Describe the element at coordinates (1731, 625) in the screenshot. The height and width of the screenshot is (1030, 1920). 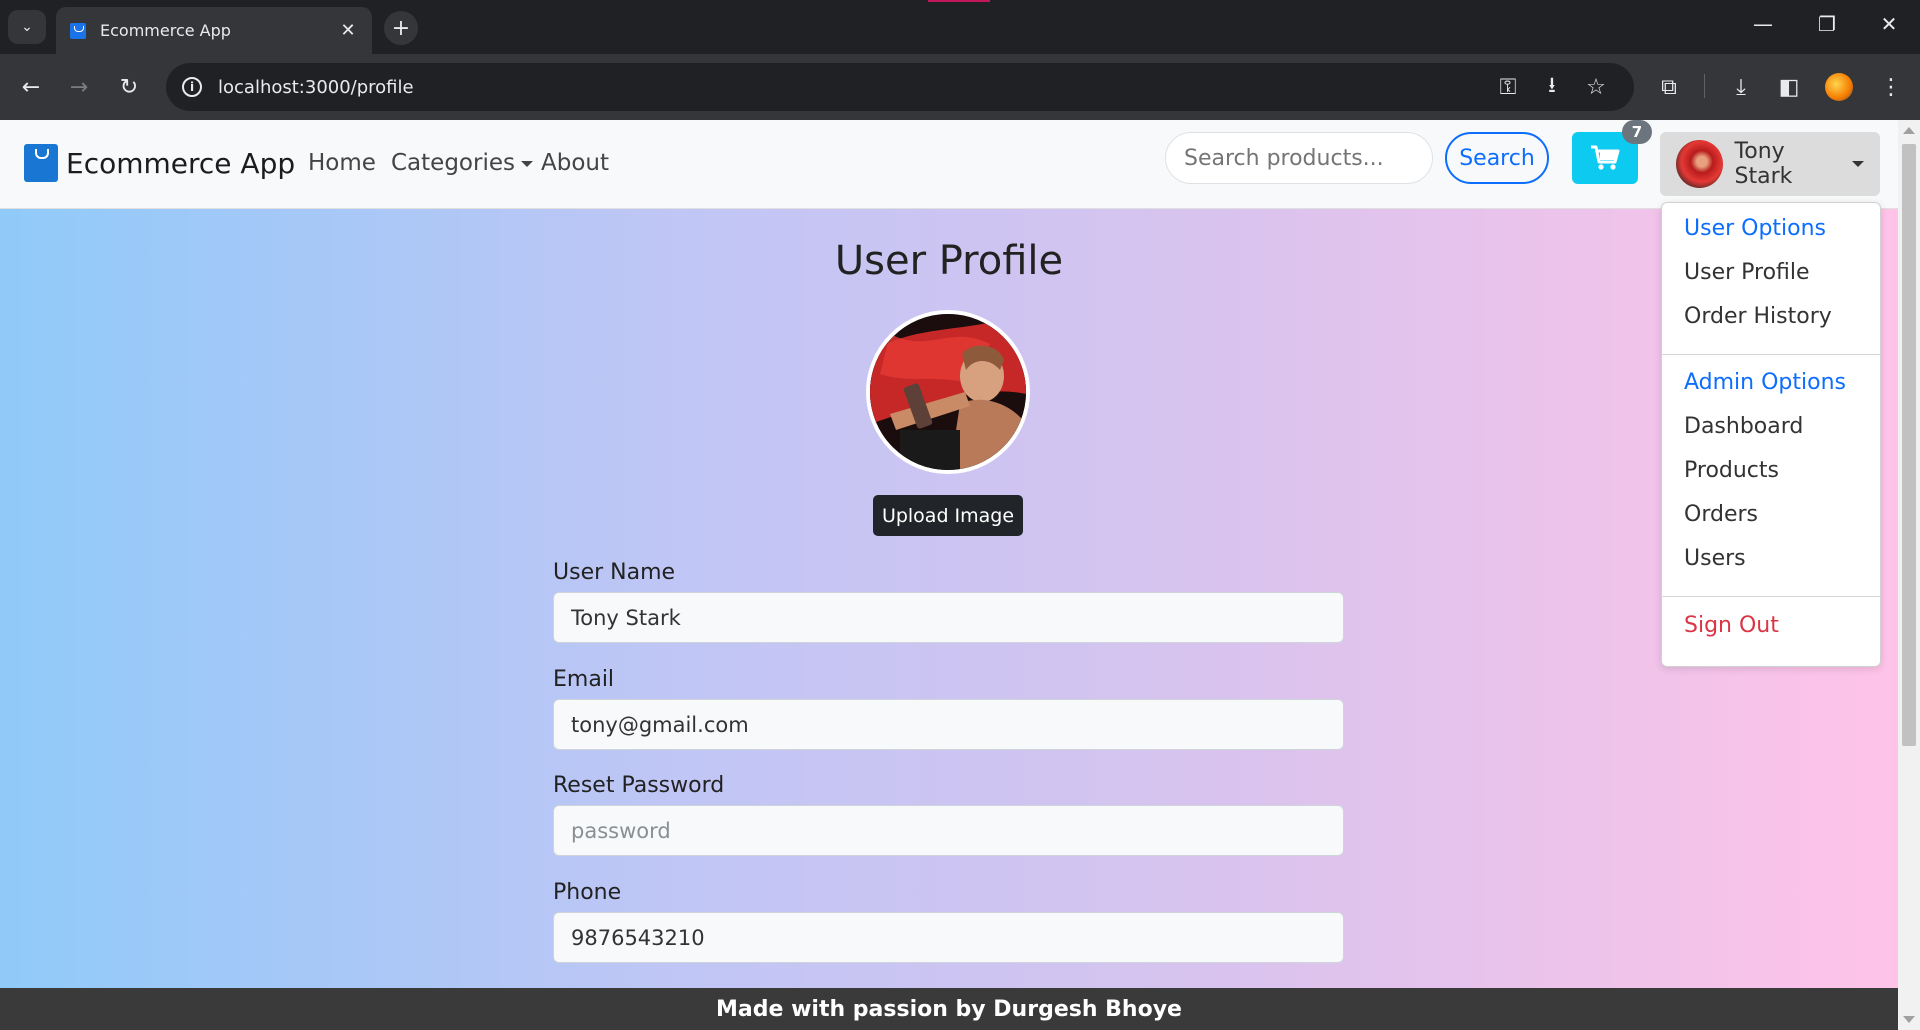
I see `menu-item-sign-out: Sign Out` at that location.